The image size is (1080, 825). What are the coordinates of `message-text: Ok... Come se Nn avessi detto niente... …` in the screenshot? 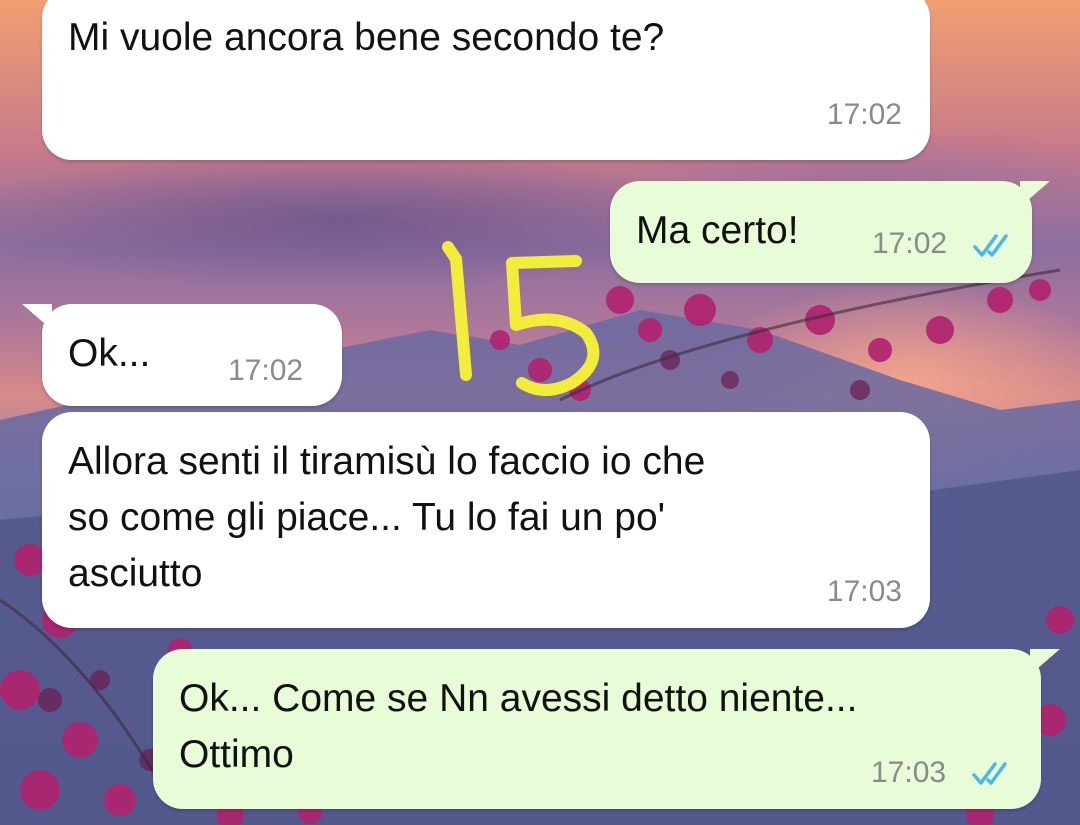 It's located at (518, 726).